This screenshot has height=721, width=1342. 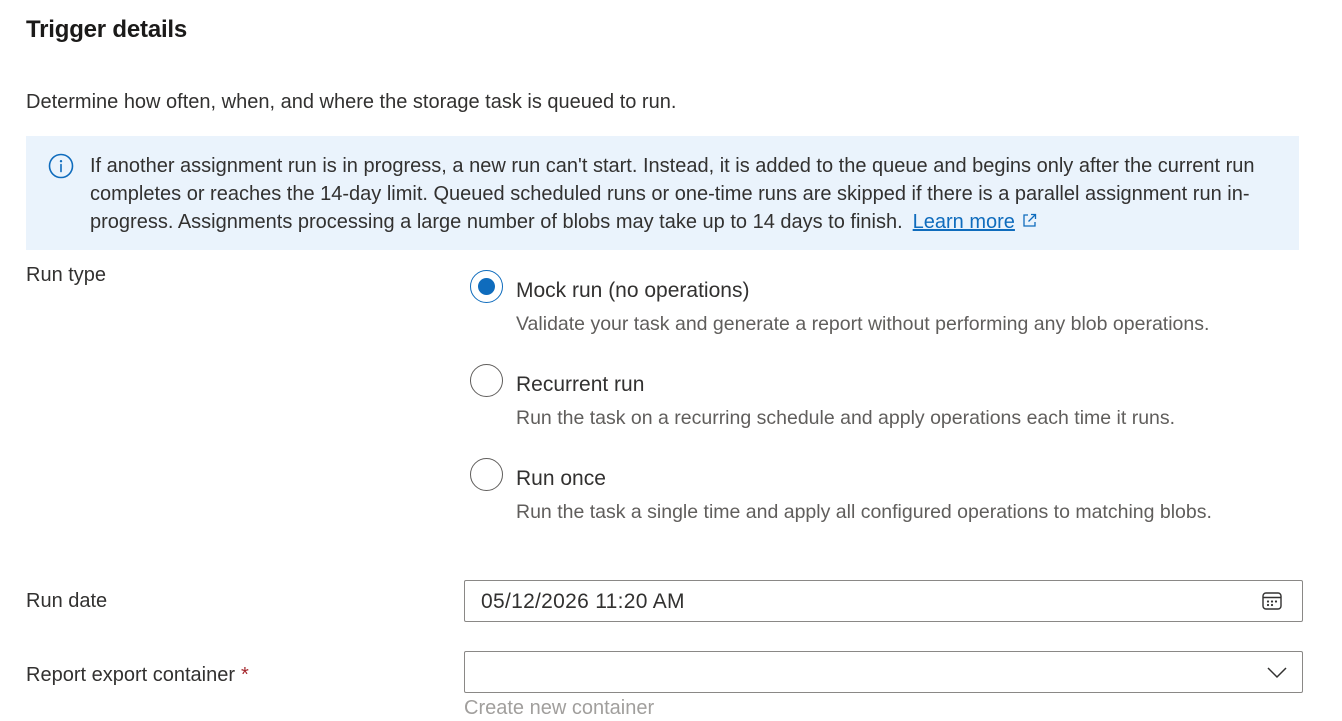 What do you see at coordinates (67, 601) in the screenshot?
I see `run-date-label: Run date` at bounding box center [67, 601].